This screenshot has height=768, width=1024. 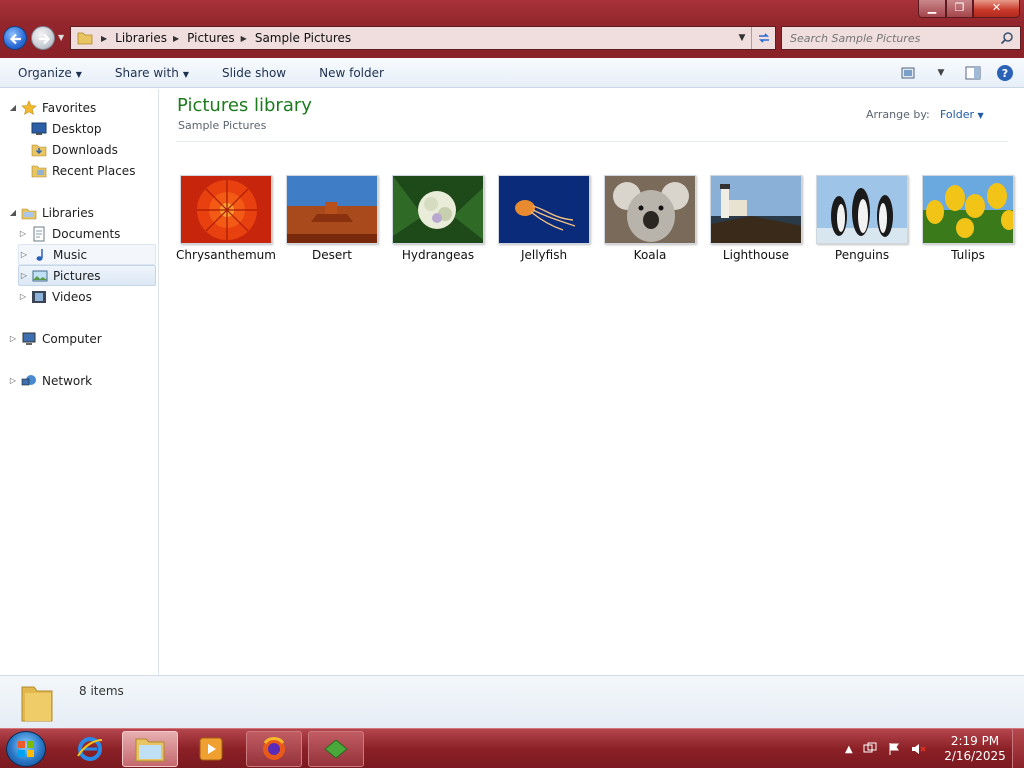 What do you see at coordinates (82, 107) in the screenshot?
I see `nav-item-favorites: ◢ Favorites` at bounding box center [82, 107].